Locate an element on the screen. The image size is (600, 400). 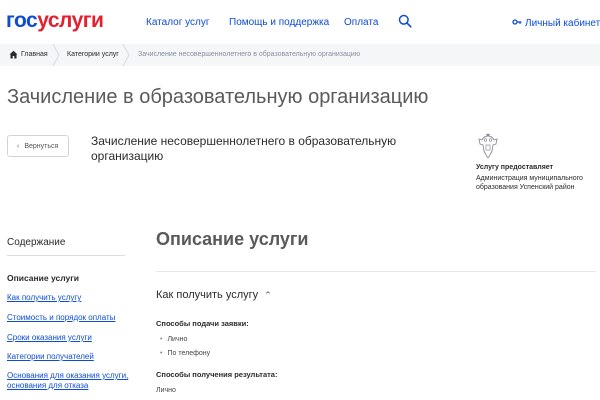
back-button: ‹ Вернуться is located at coordinates (38, 146).